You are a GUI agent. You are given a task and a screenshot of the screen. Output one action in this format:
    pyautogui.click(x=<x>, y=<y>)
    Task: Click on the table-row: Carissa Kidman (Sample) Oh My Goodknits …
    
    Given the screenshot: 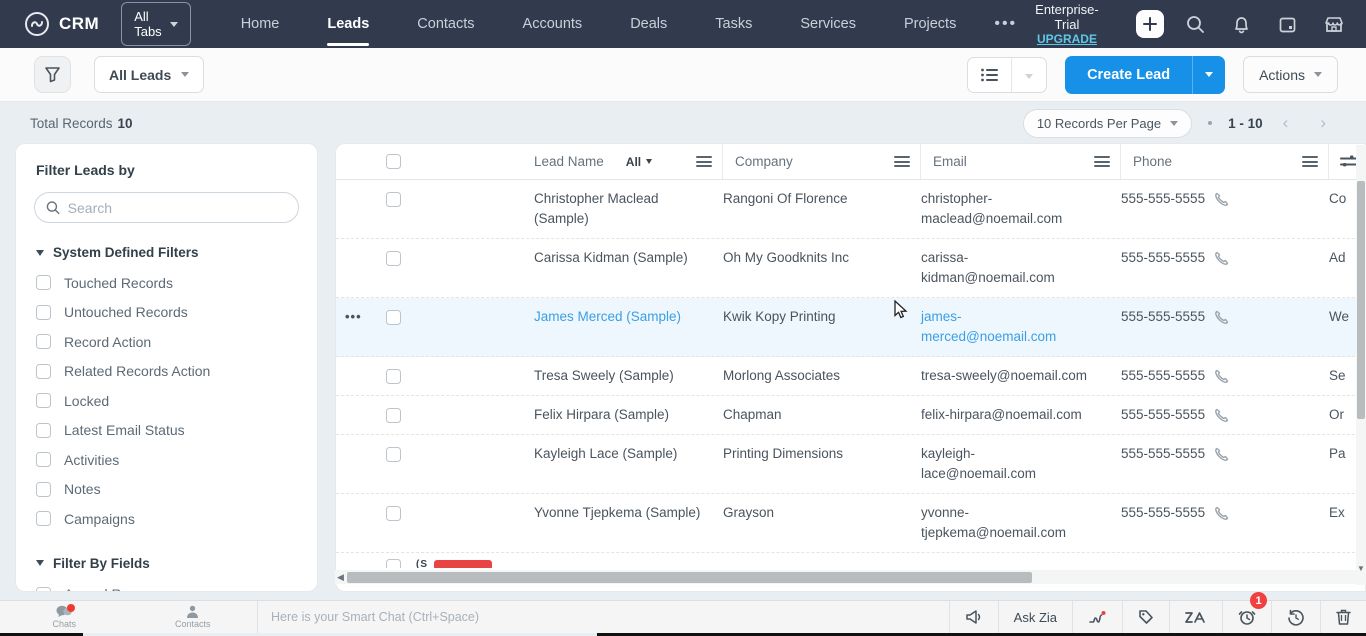 What is the action you would take?
    pyautogui.click(x=850, y=268)
    